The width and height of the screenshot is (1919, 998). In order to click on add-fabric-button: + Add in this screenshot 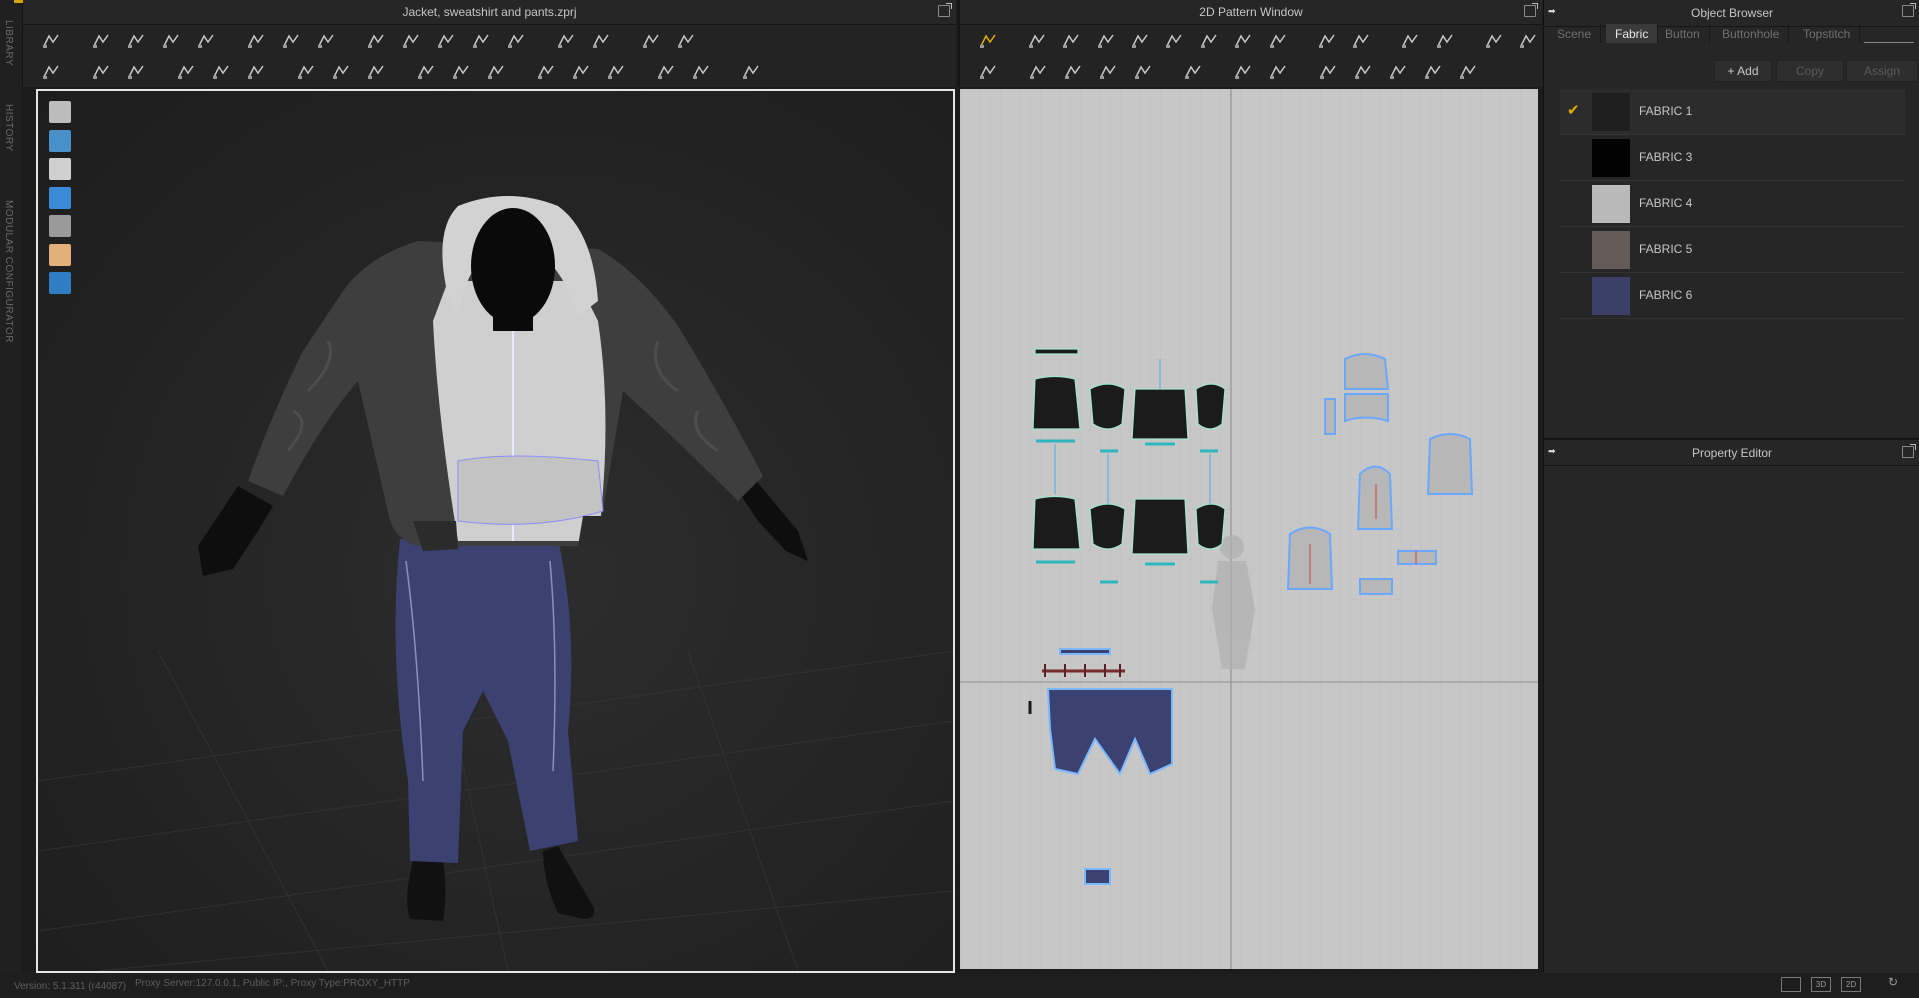, I will do `click(1743, 71)`.